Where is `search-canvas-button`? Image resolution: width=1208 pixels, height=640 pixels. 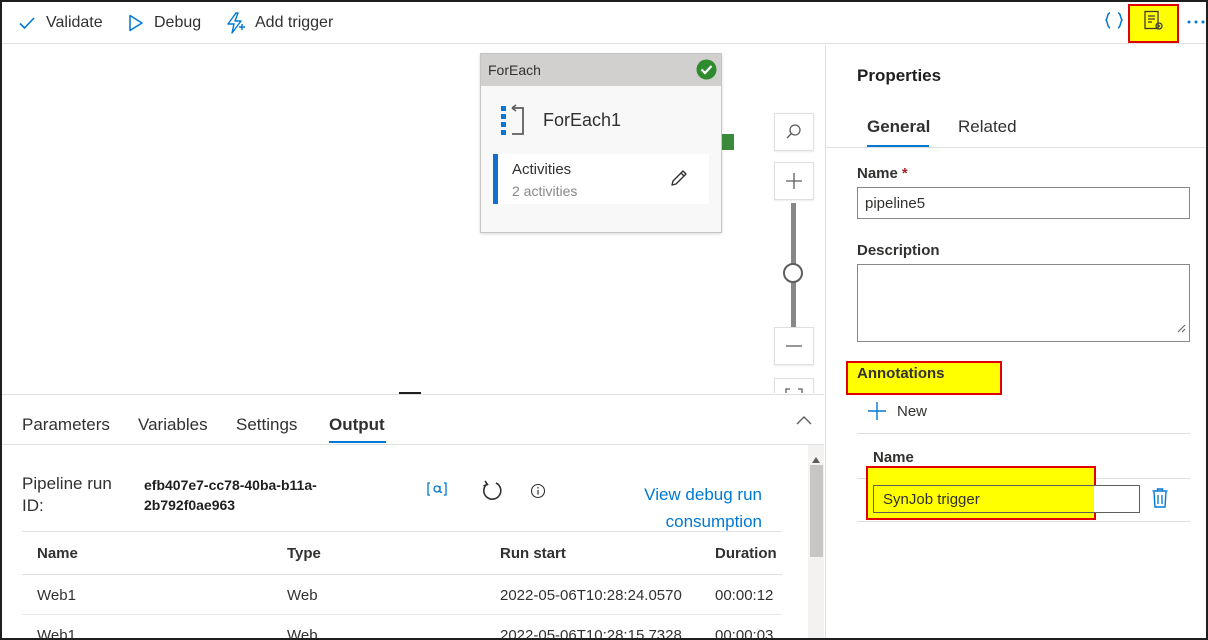 search-canvas-button is located at coordinates (794, 132).